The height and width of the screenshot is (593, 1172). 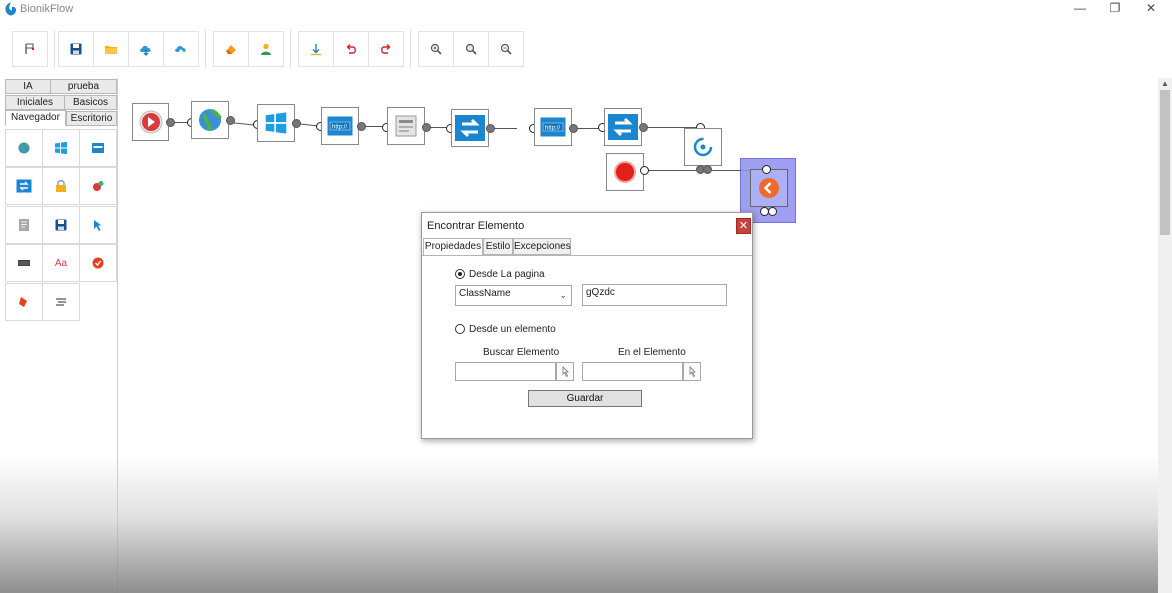 What do you see at coordinates (513, 295) in the screenshot?
I see `selector-type-dropdown: ClassName ⌄` at bounding box center [513, 295].